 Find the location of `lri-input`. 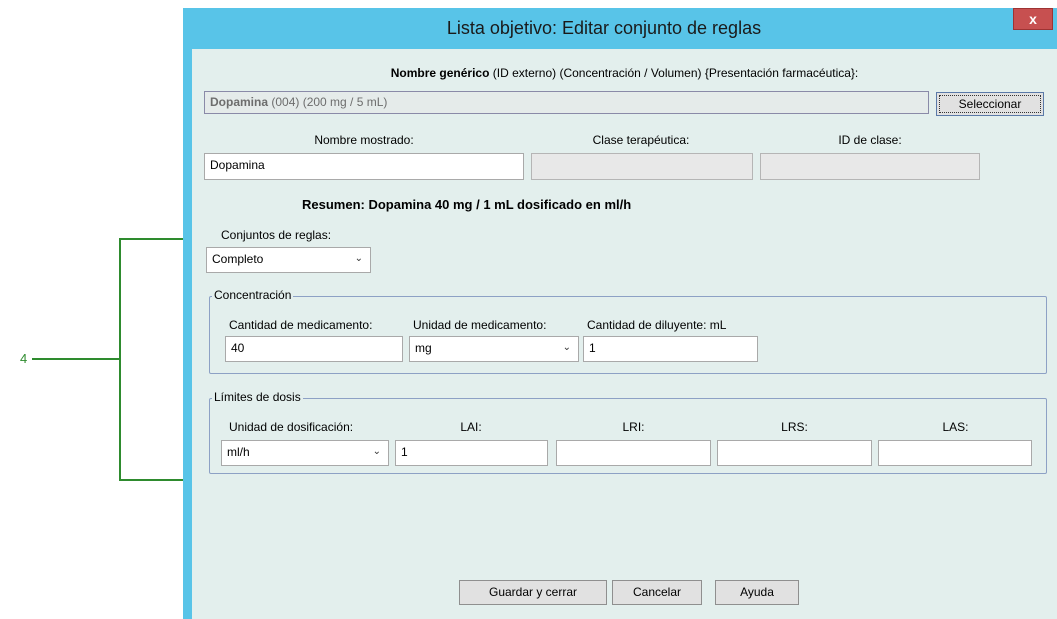

lri-input is located at coordinates (633, 453).